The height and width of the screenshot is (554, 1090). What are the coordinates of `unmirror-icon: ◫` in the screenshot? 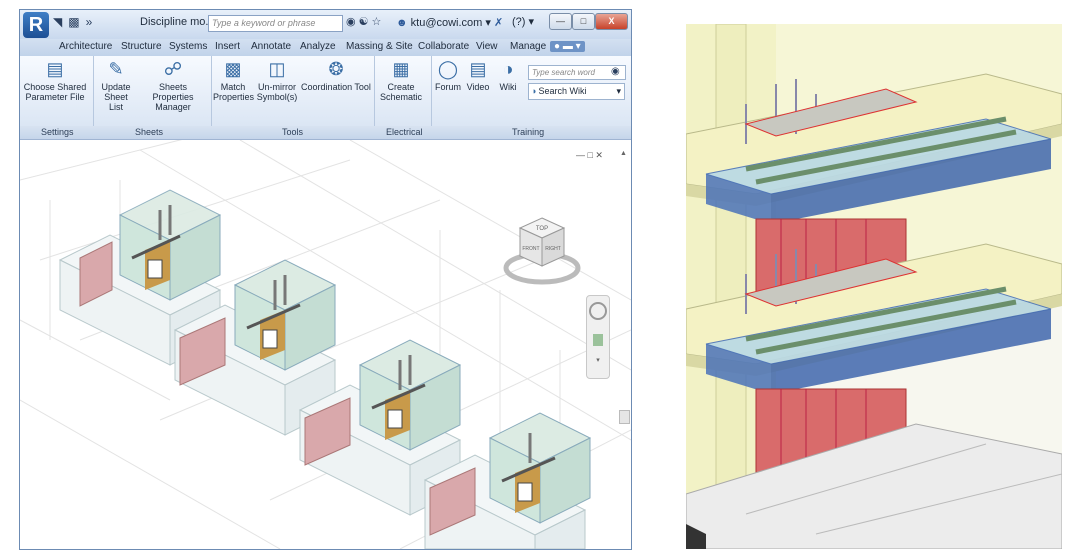 It's located at (277, 69).